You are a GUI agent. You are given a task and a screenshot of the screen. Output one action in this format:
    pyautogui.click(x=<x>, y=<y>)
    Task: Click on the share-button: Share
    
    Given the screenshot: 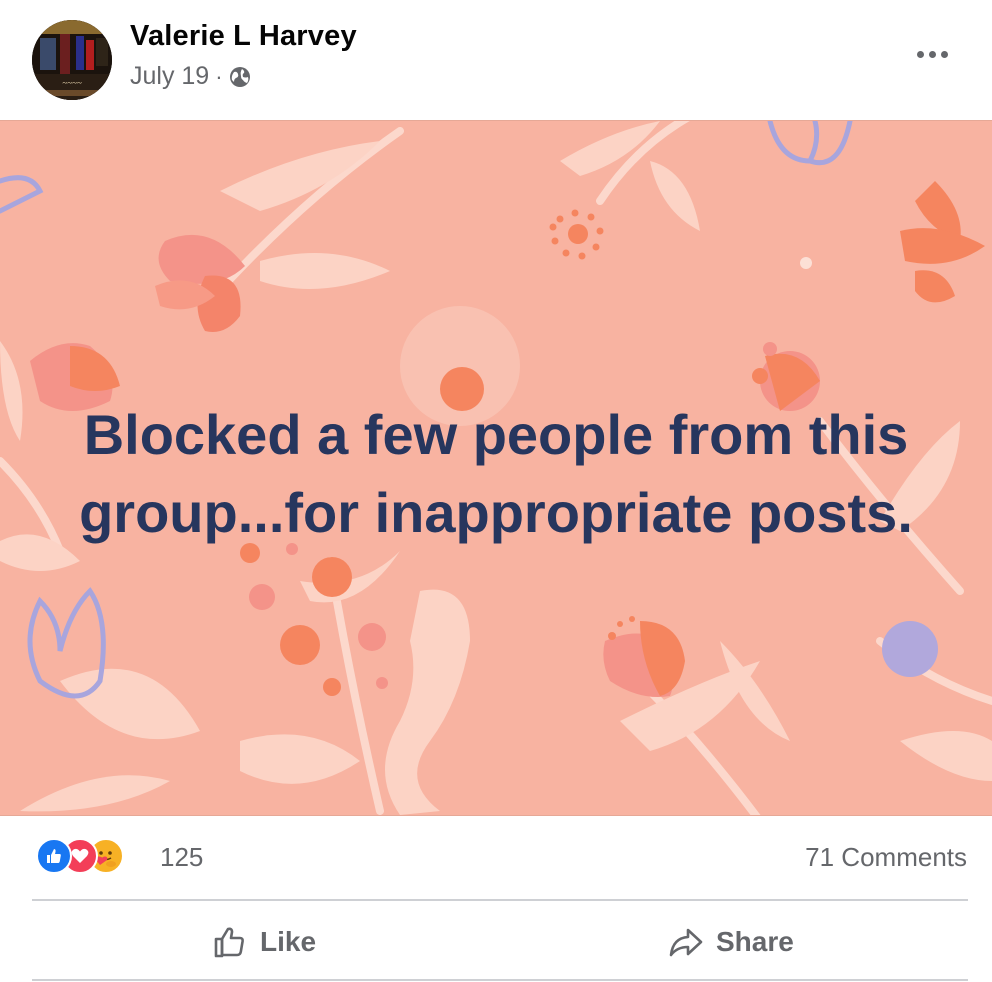 What is the action you would take?
    pyautogui.click(x=731, y=942)
    